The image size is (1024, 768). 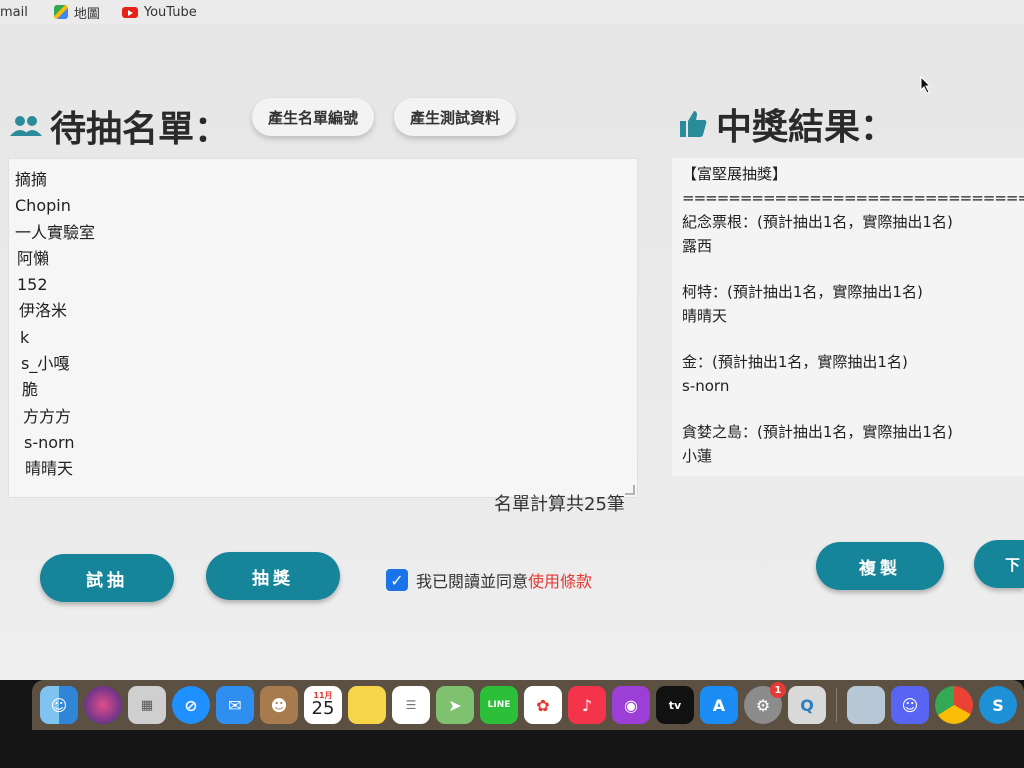 What do you see at coordinates (455, 705) in the screenshot?
I see `maps-app-icon: ➤` at bounding box center [455, 705].